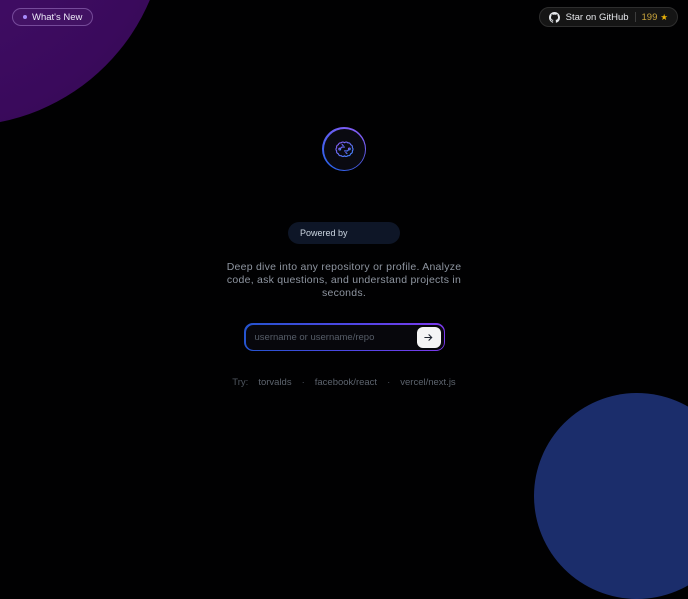 Image resolution: width=688 pixels, height=599 pixels. What do you see at coordinates (274, 382) in the screenshot?
I see `try-example-torvalds: torvalds` at bounding box center [274, 382].